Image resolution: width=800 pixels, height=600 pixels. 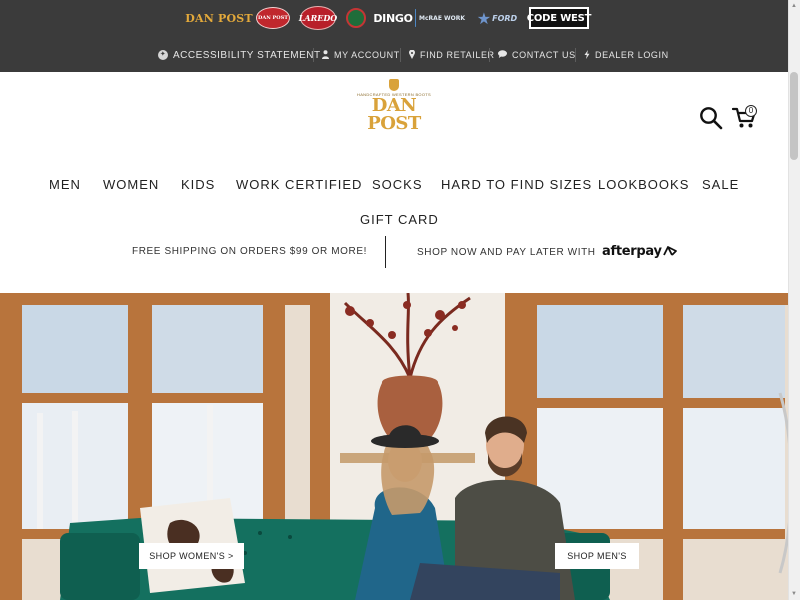 I want to click on free-shipping-banner: FREE SHIPPING ON ORDERS $99 OR MORE!, so click(x=249, y=251).